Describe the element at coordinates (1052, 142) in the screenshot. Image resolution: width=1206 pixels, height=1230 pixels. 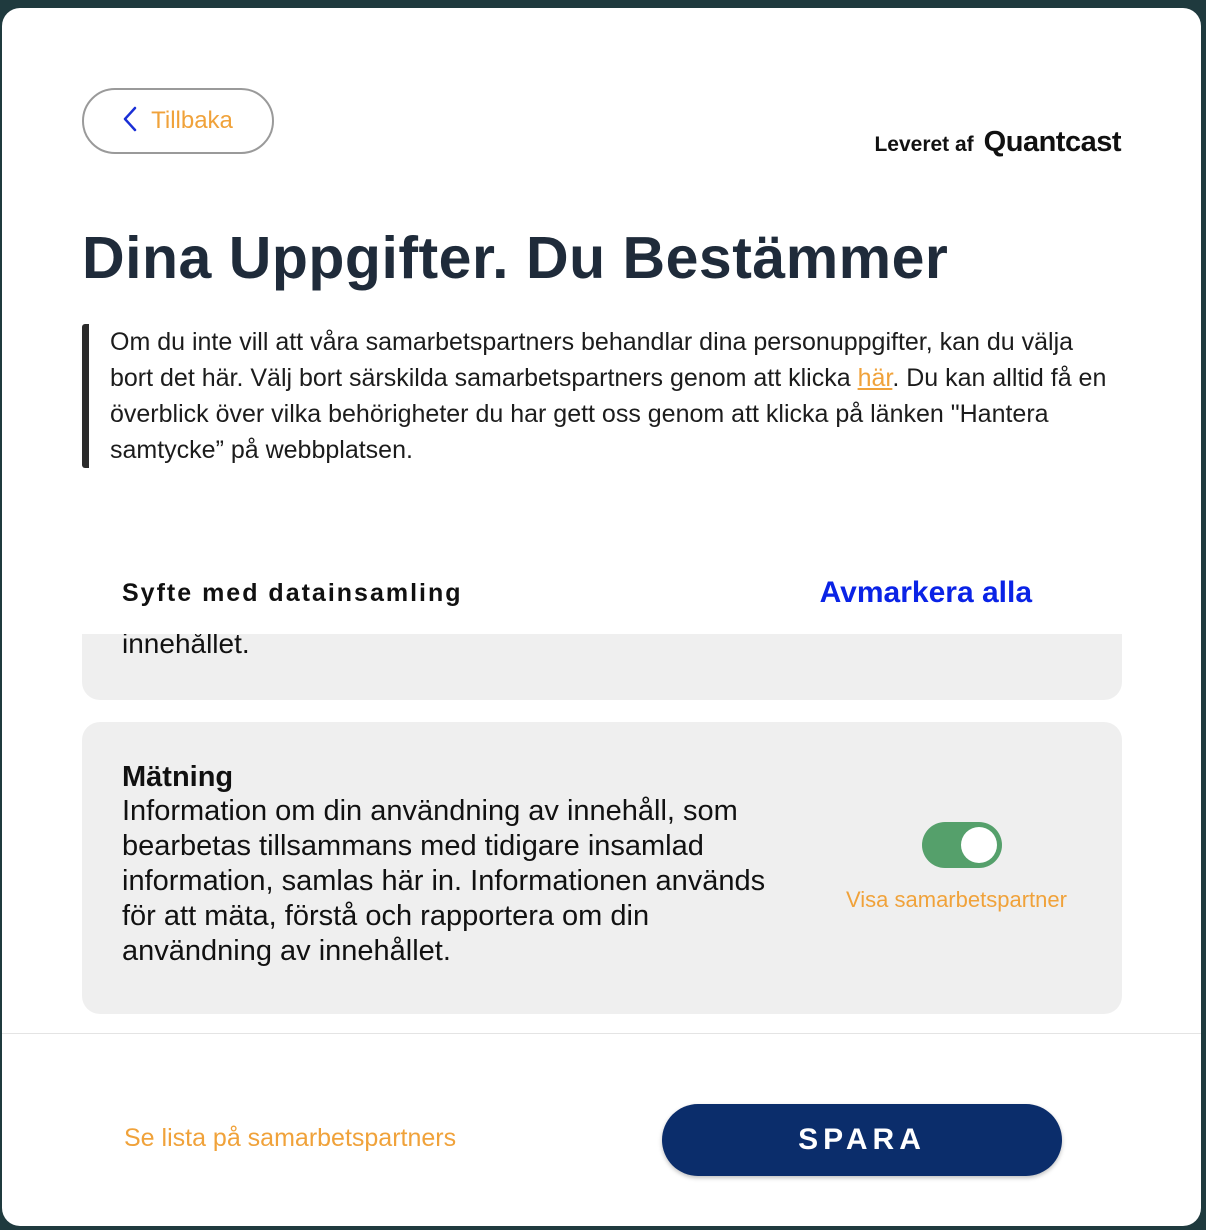
I see `quantcast-logo: Quantcast` at that location.